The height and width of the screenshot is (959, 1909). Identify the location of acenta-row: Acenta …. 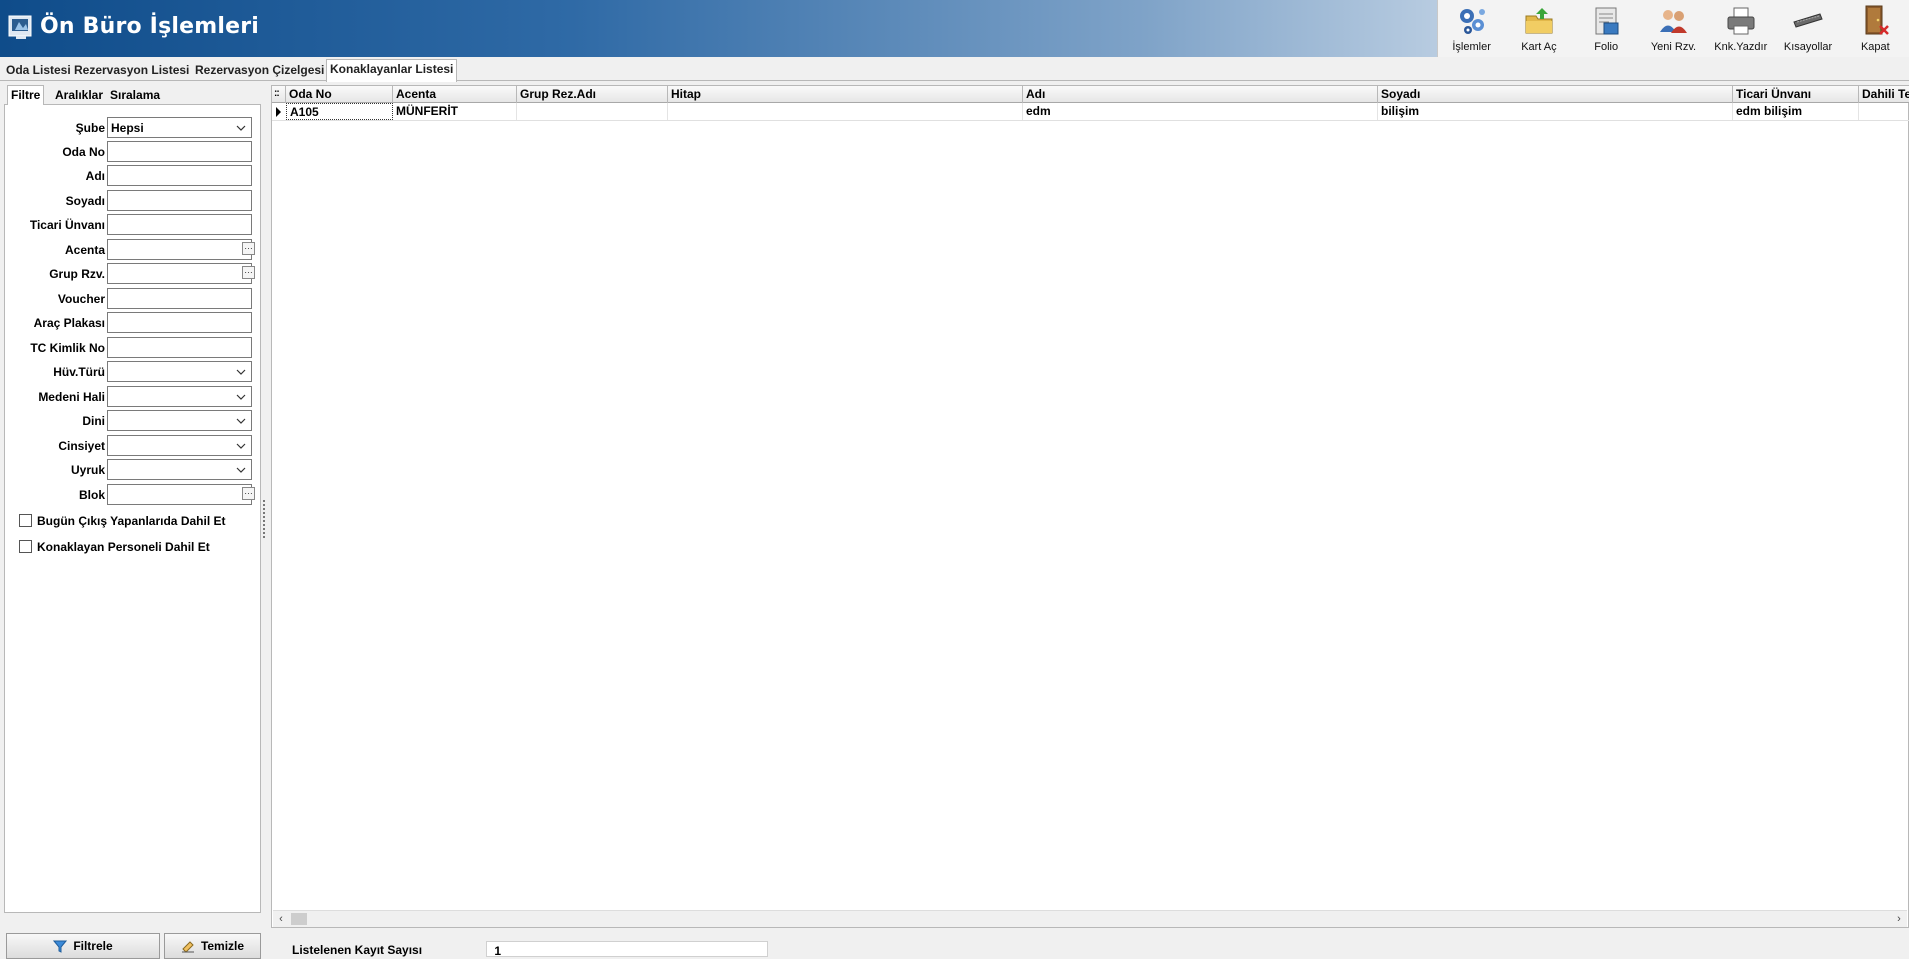
(133, 250).